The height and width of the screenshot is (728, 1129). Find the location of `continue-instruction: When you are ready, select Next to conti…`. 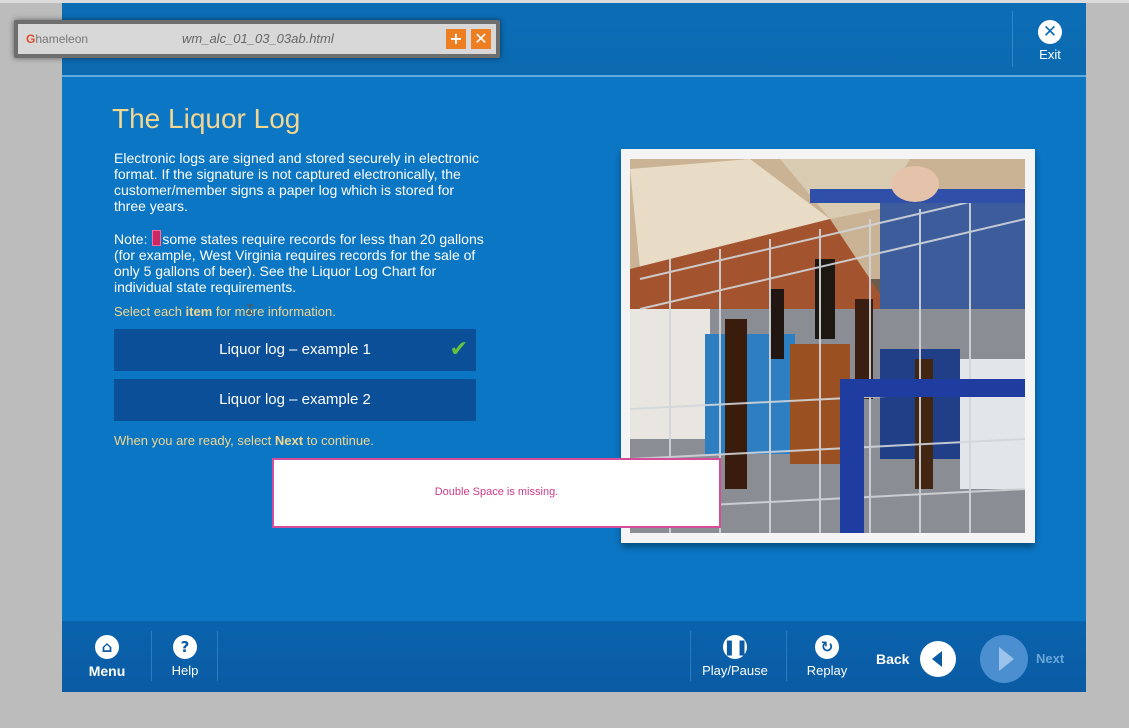

continue-instruction: When you are ready, select Next to conti… is located at coordinates (244, 440).